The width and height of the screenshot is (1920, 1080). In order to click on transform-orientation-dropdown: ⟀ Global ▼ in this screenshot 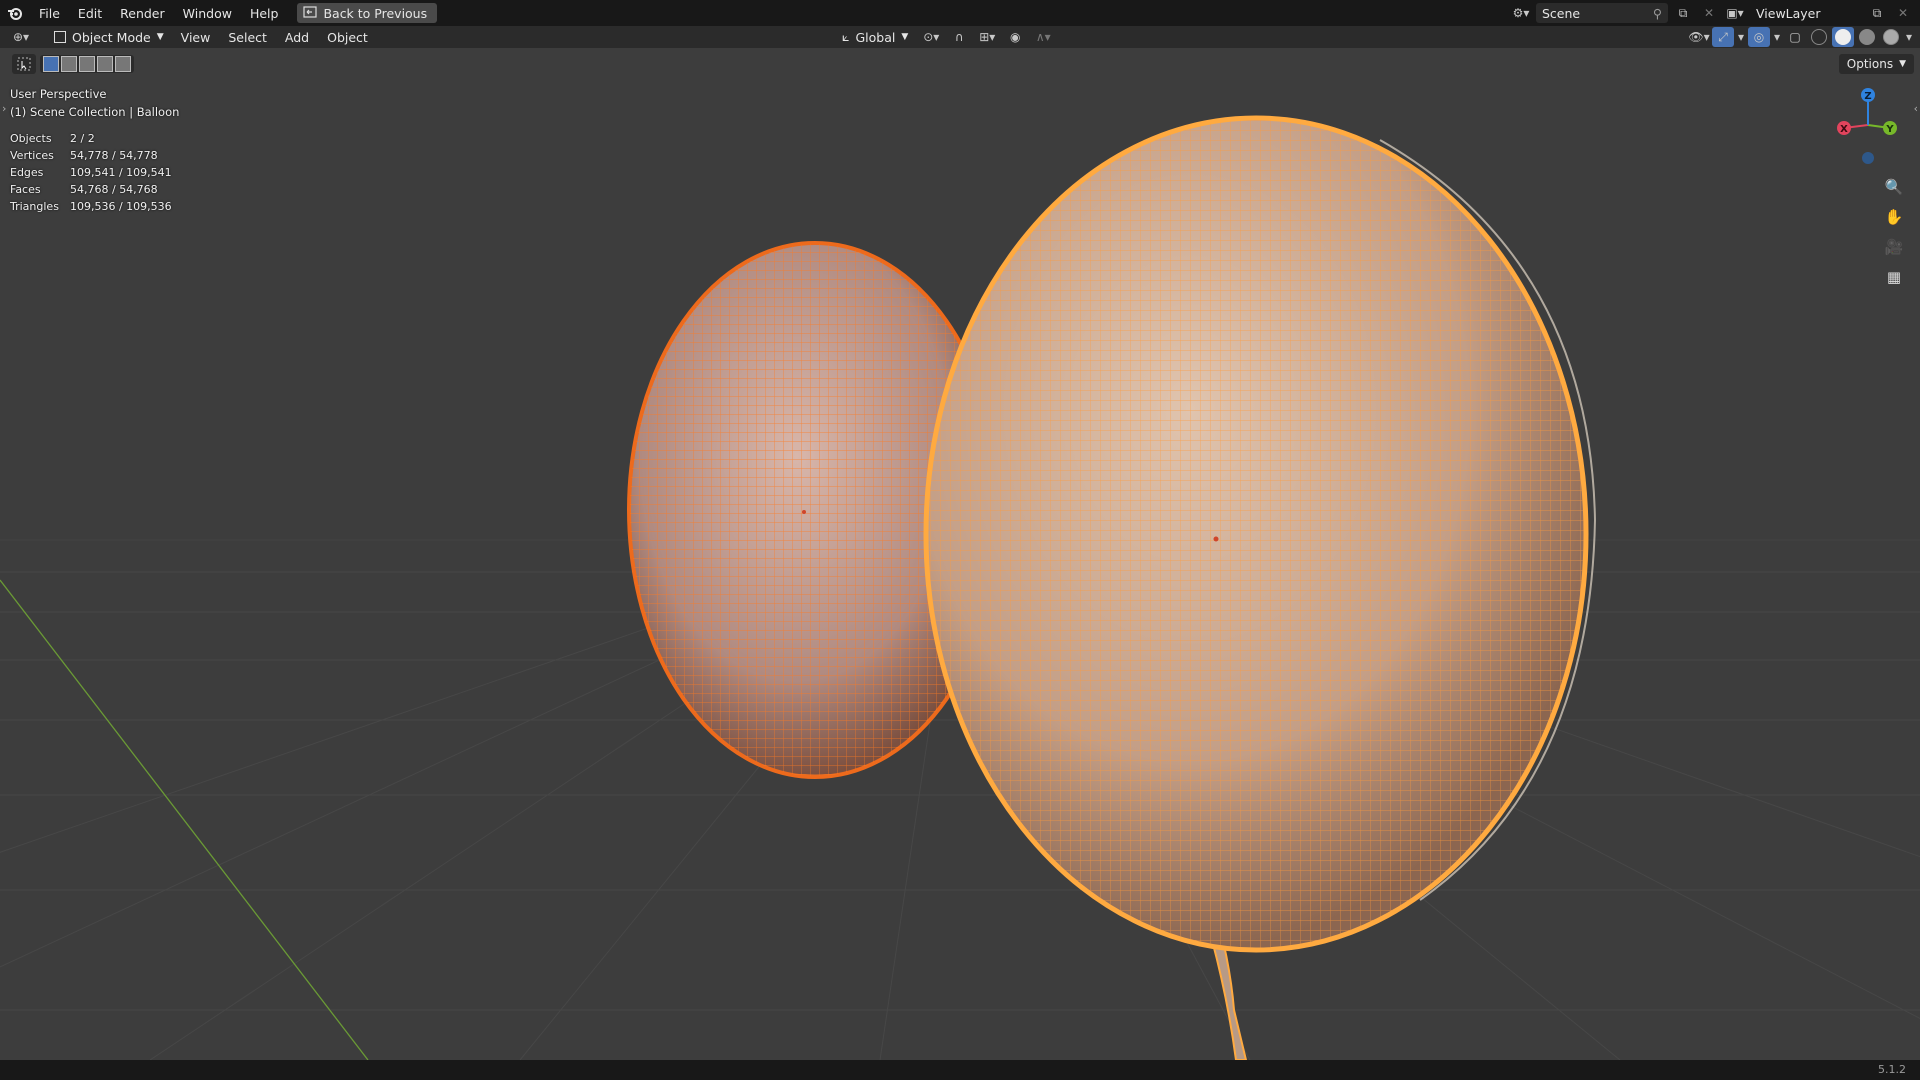, I will do `click(875, 37)`.